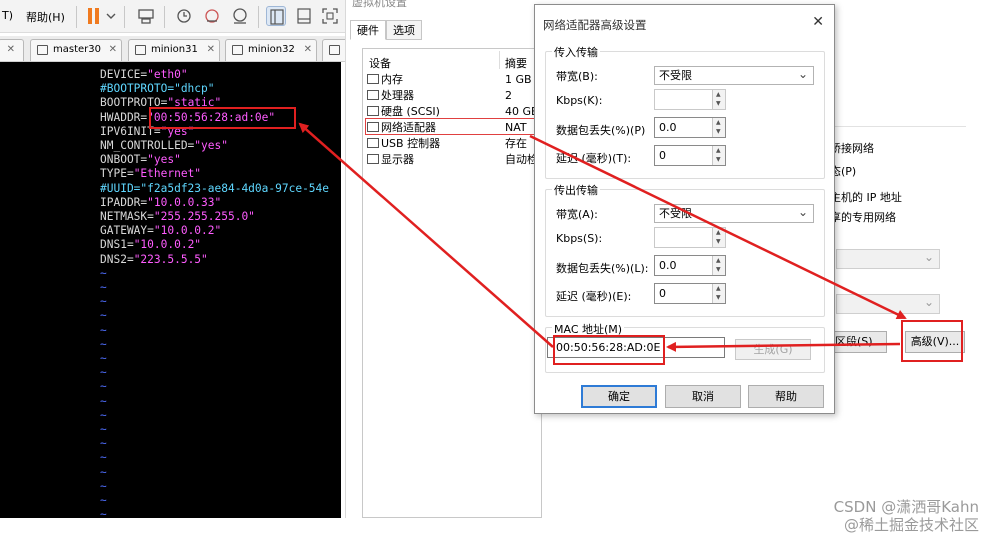 Image resolution: width=997 pixels, height=540 pixels. Describe the element at coordinates (662, 293) in the screenshot. I see `stepper-value: 0` at that location.